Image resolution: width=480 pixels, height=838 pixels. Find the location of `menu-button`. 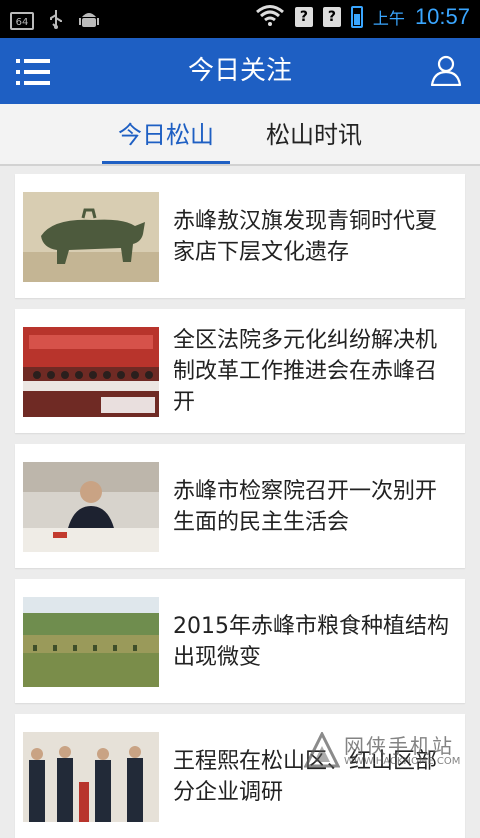

menu-button is located at coordinates (33, 72).